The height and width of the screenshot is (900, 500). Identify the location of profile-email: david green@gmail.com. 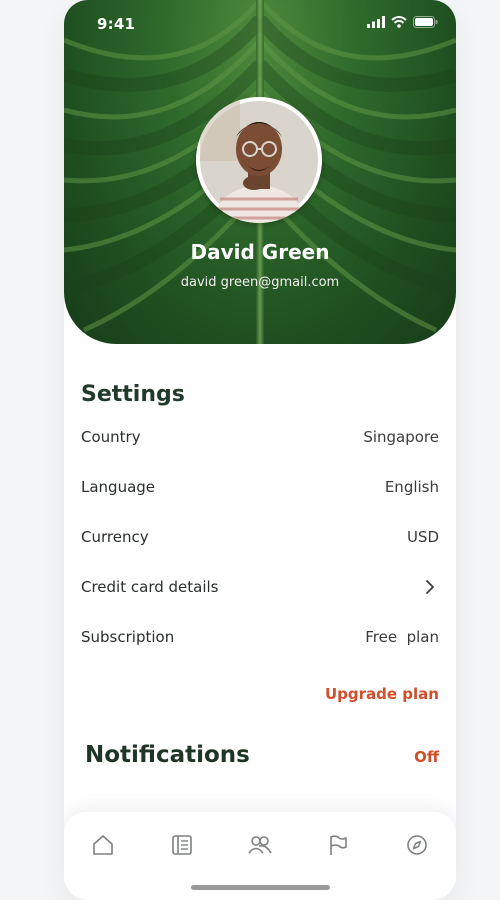
(260, 282).